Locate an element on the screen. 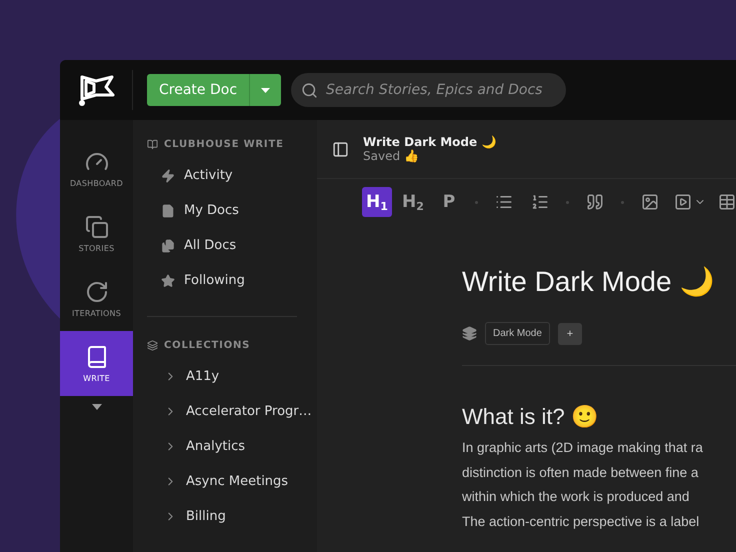 The width and height of the screenshot is (736, 552). format-button: H$_{2}$ is located at coordinates (413, 202).